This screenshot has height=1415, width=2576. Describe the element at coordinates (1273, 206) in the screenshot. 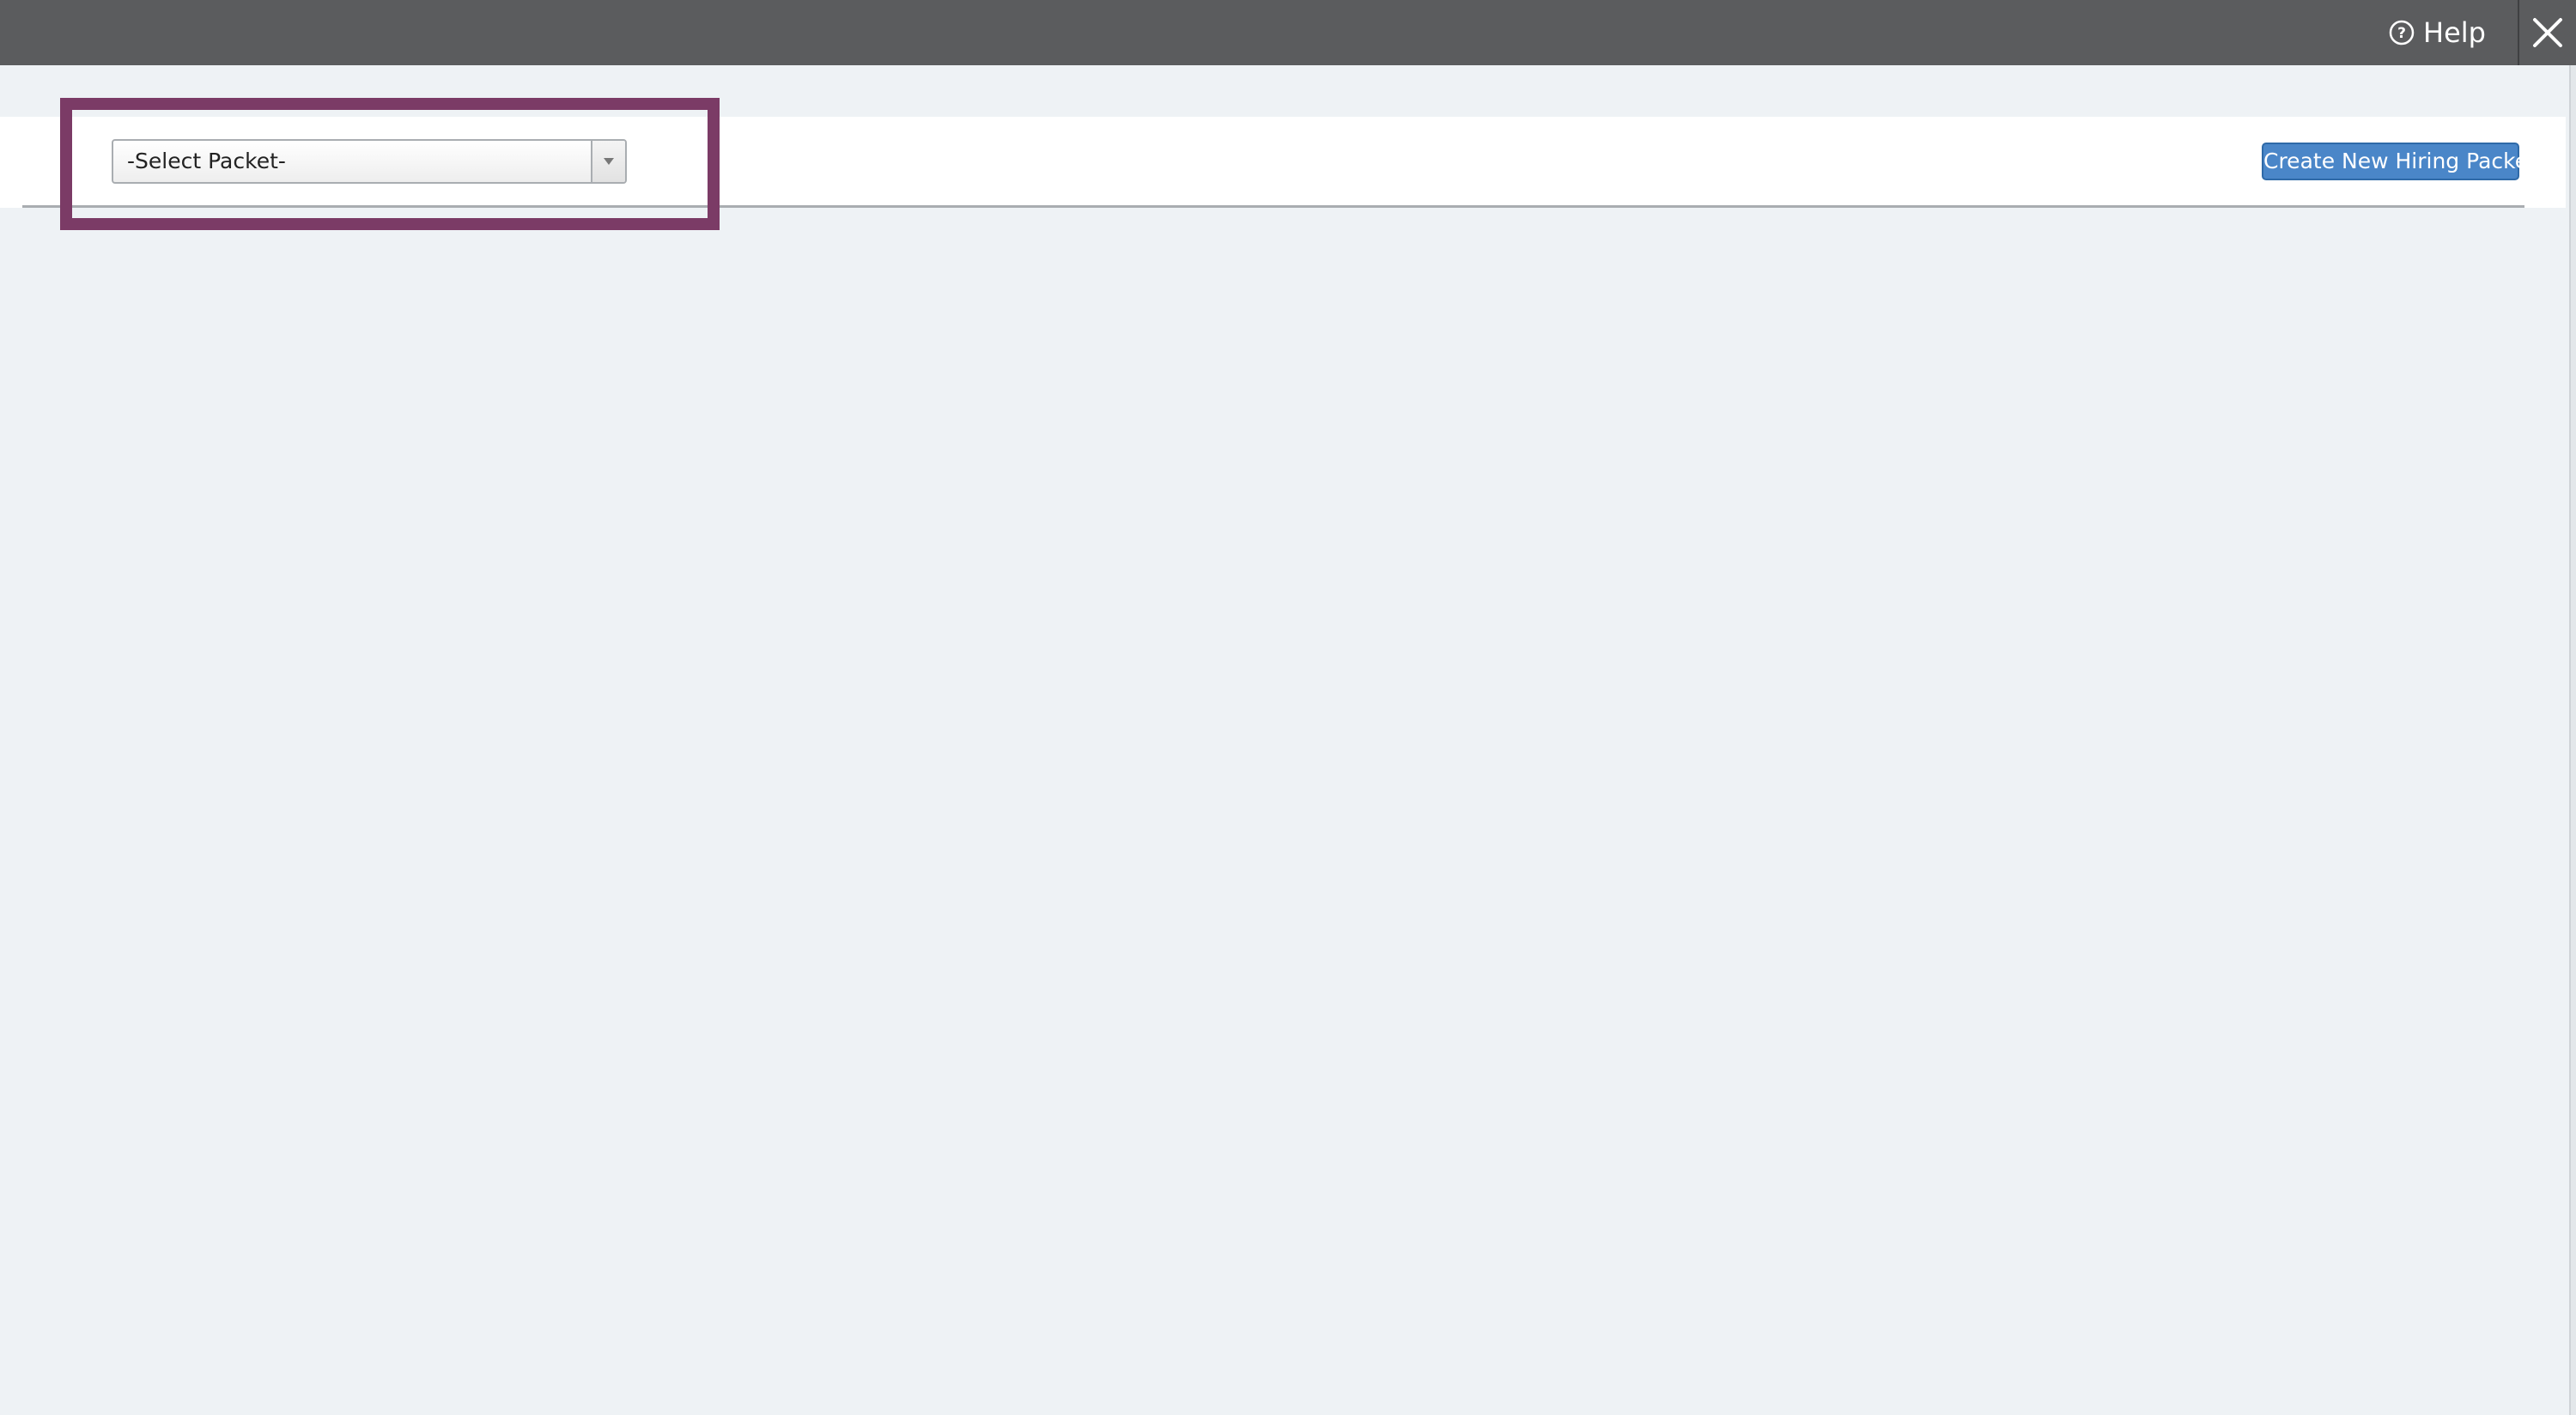

I see `toolbar-divider` at that location.